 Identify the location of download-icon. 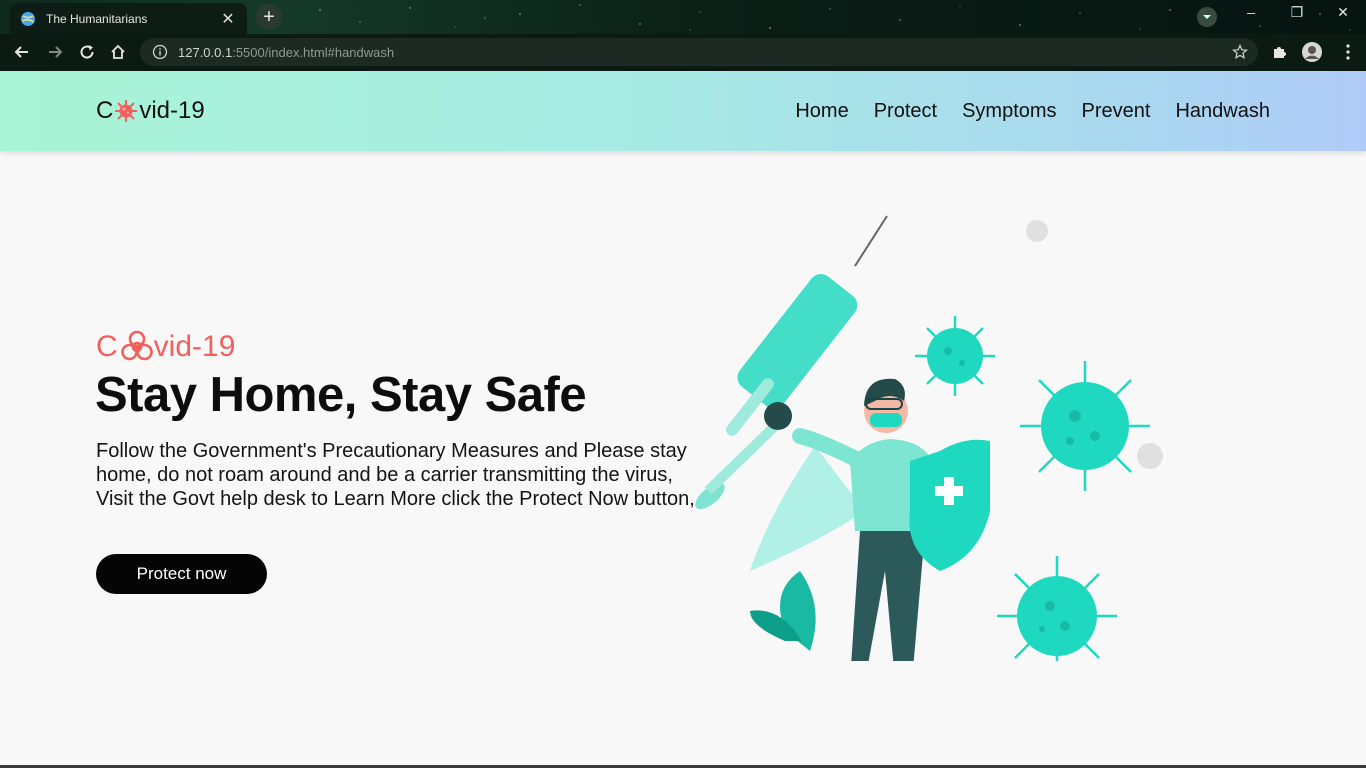
(1207, 17).